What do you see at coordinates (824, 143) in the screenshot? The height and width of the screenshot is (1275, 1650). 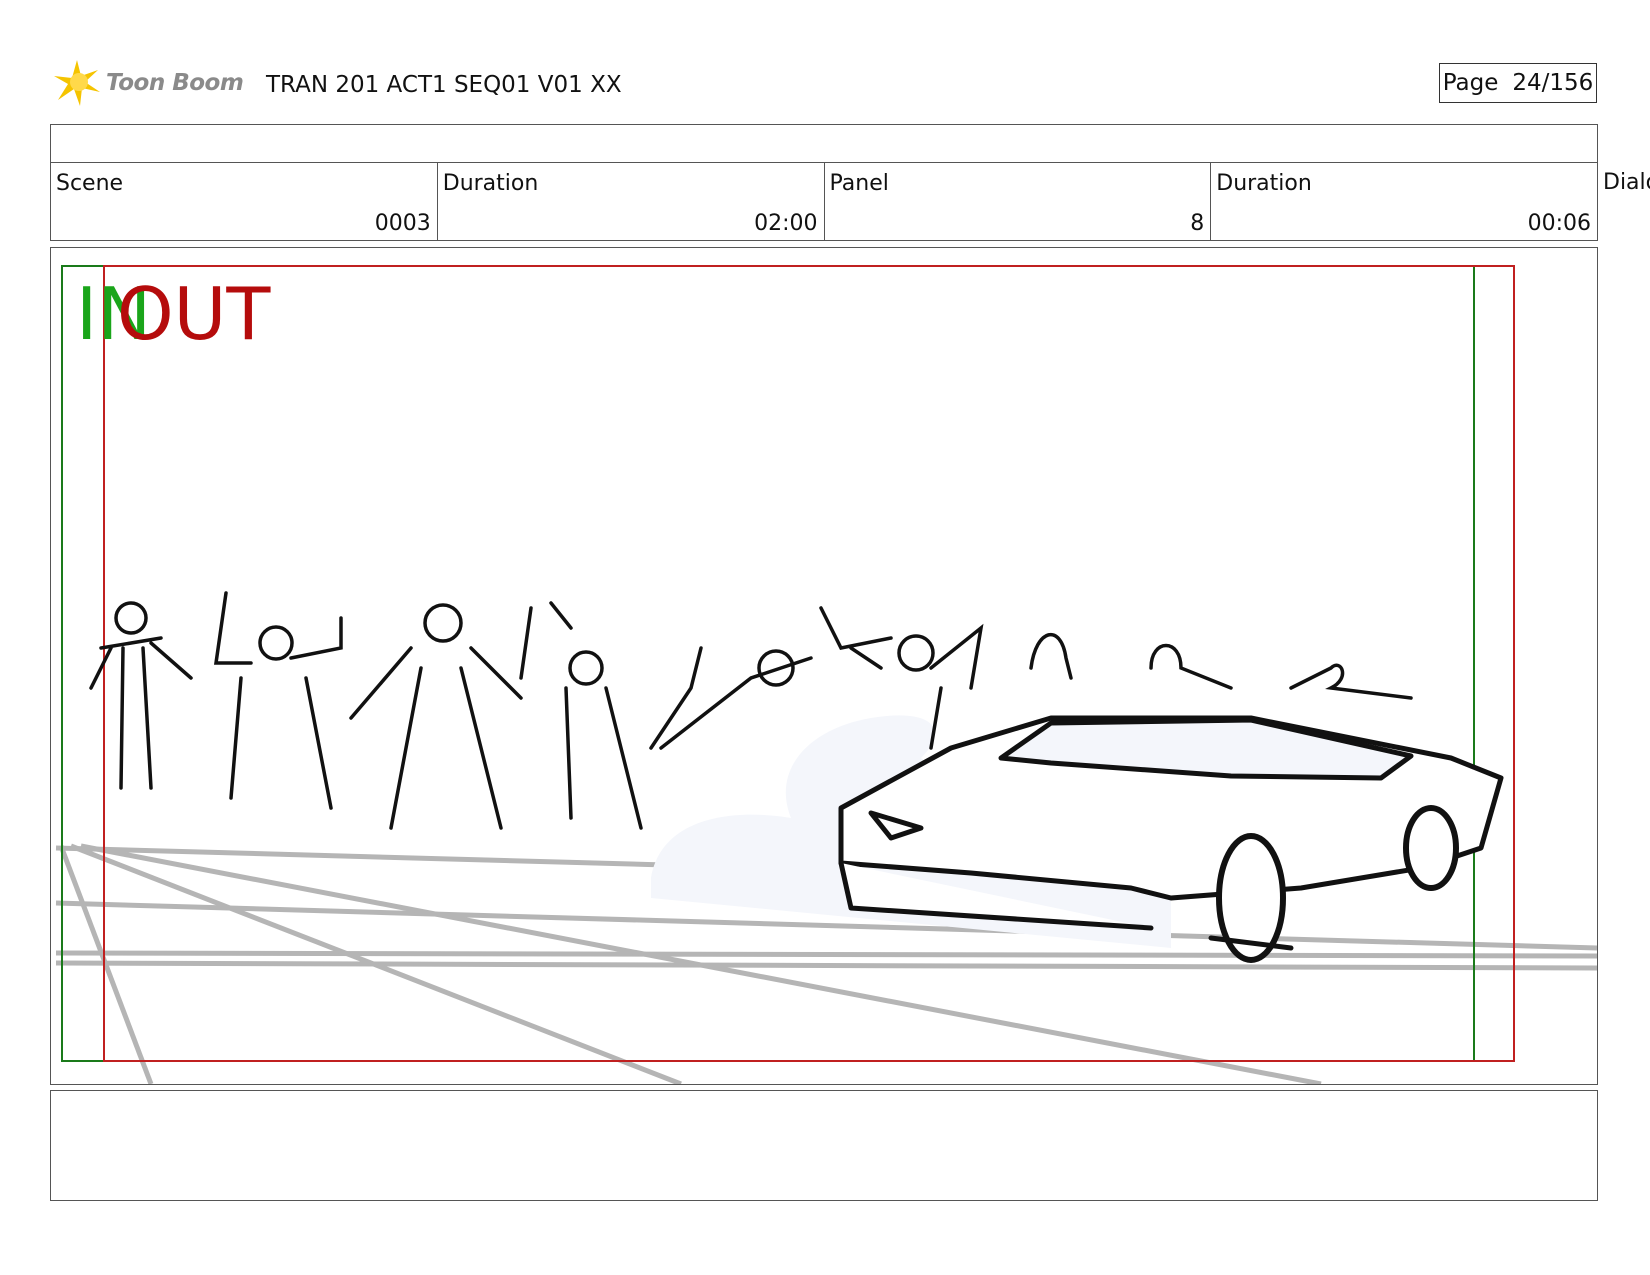 I see `header-blank-row` at bounding box center [824, 143].